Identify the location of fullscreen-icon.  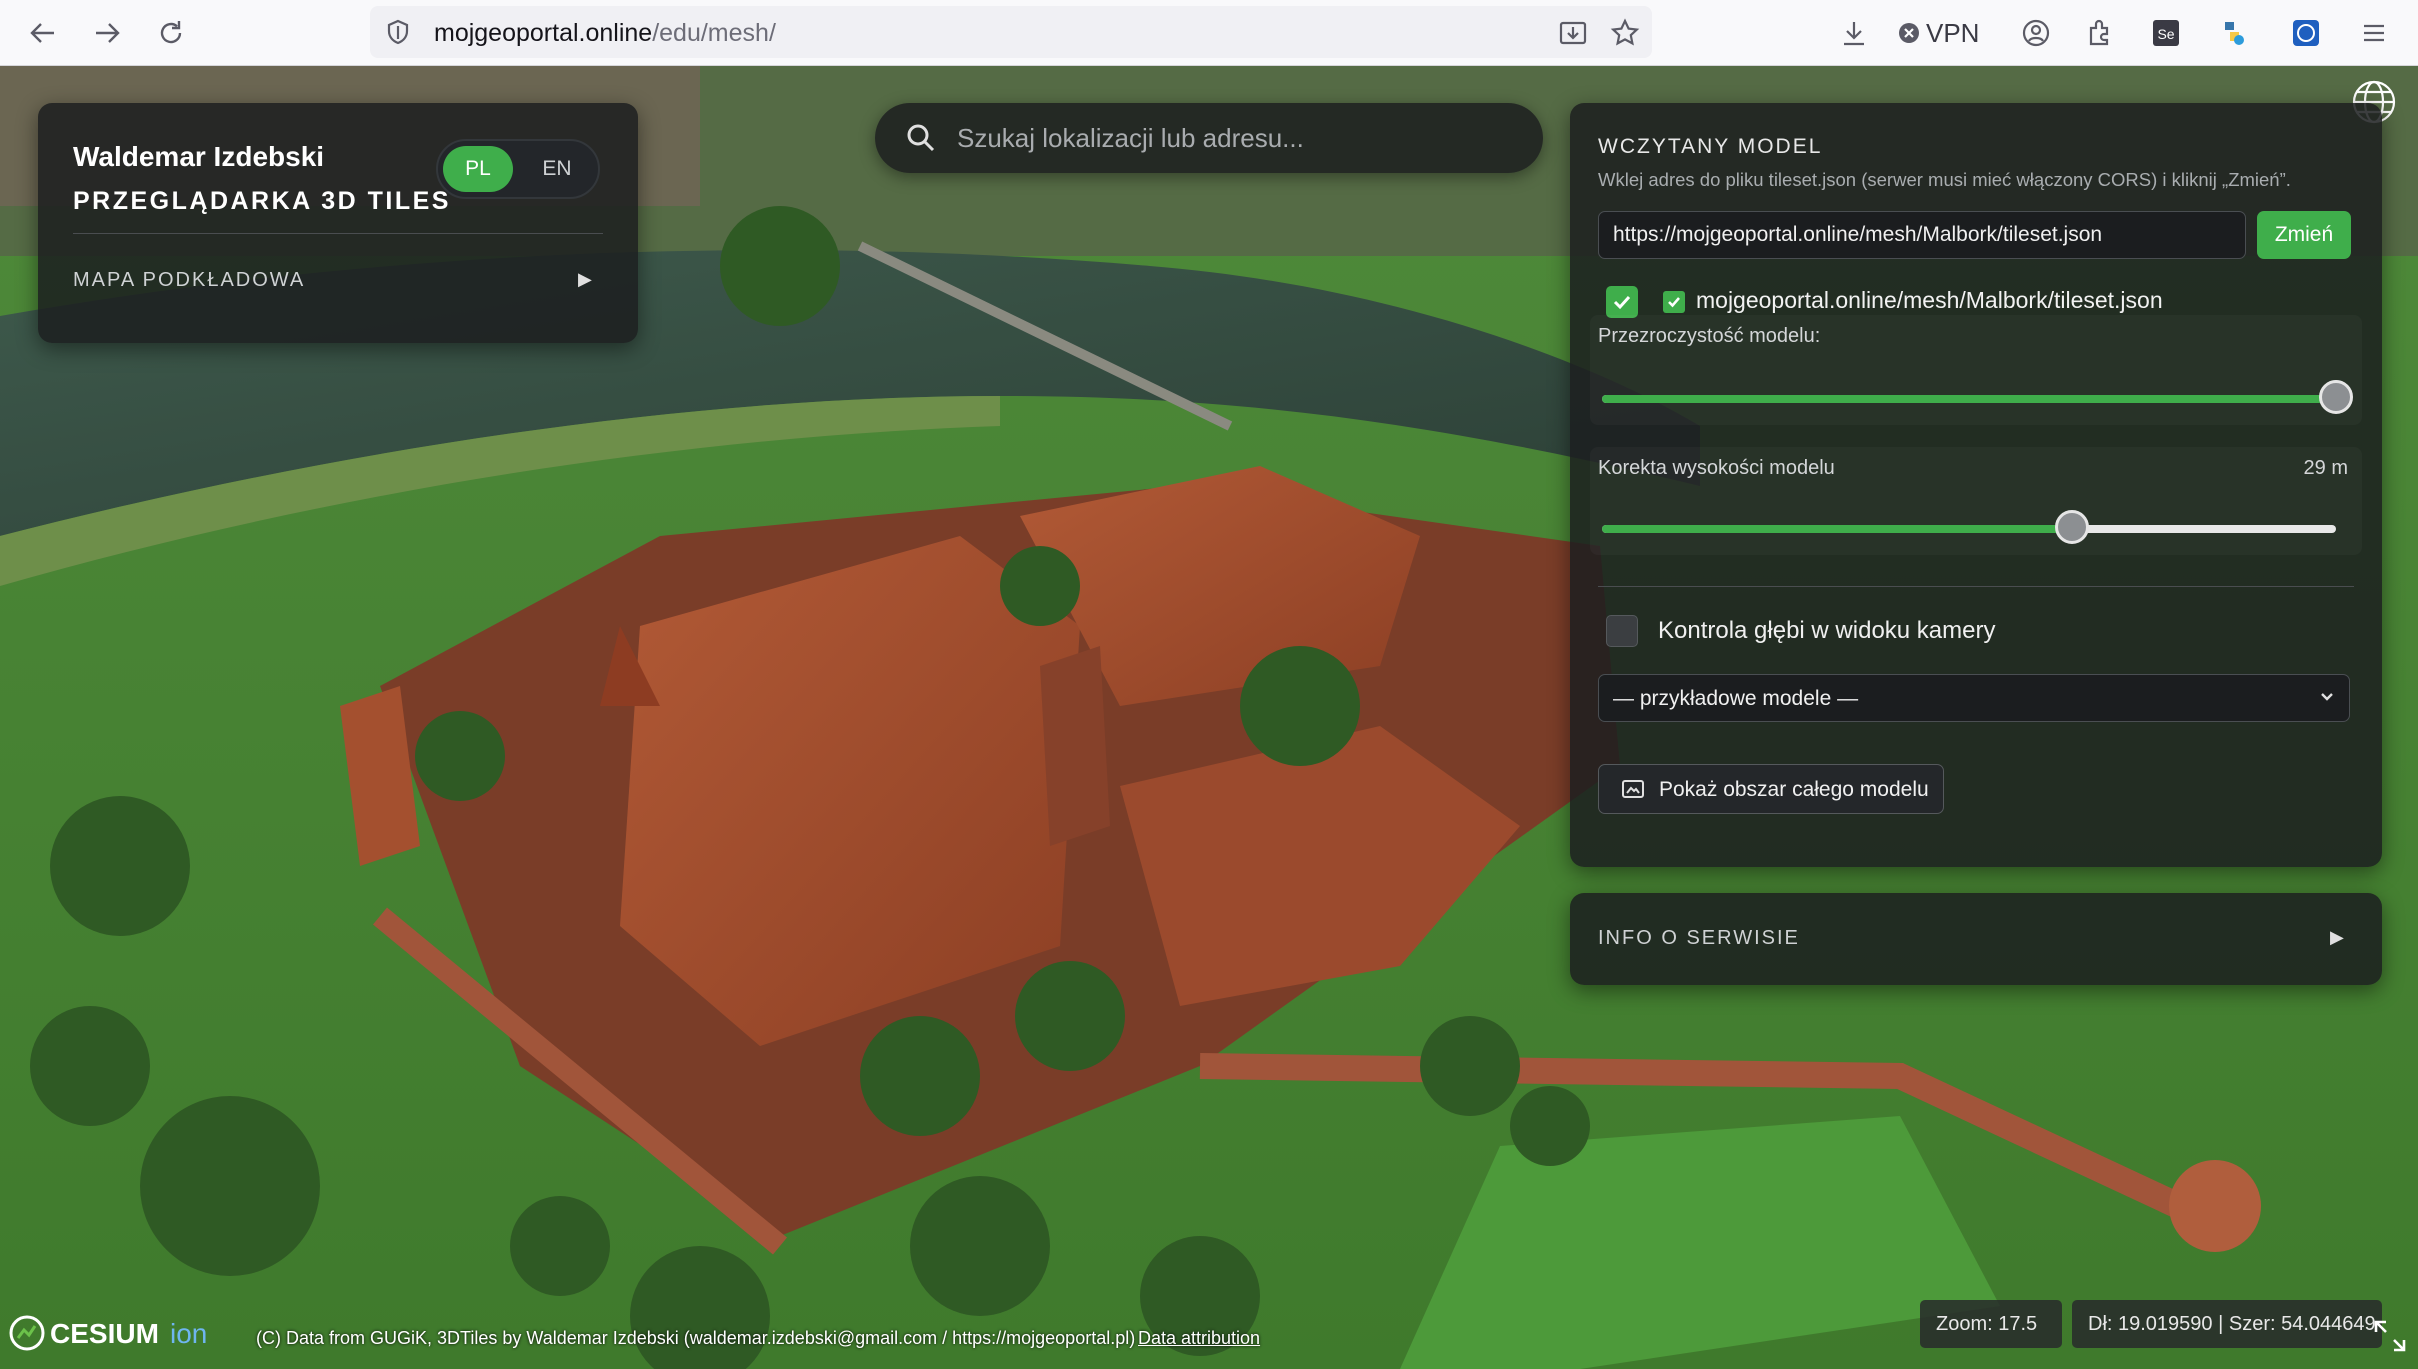
(2390, 1338).